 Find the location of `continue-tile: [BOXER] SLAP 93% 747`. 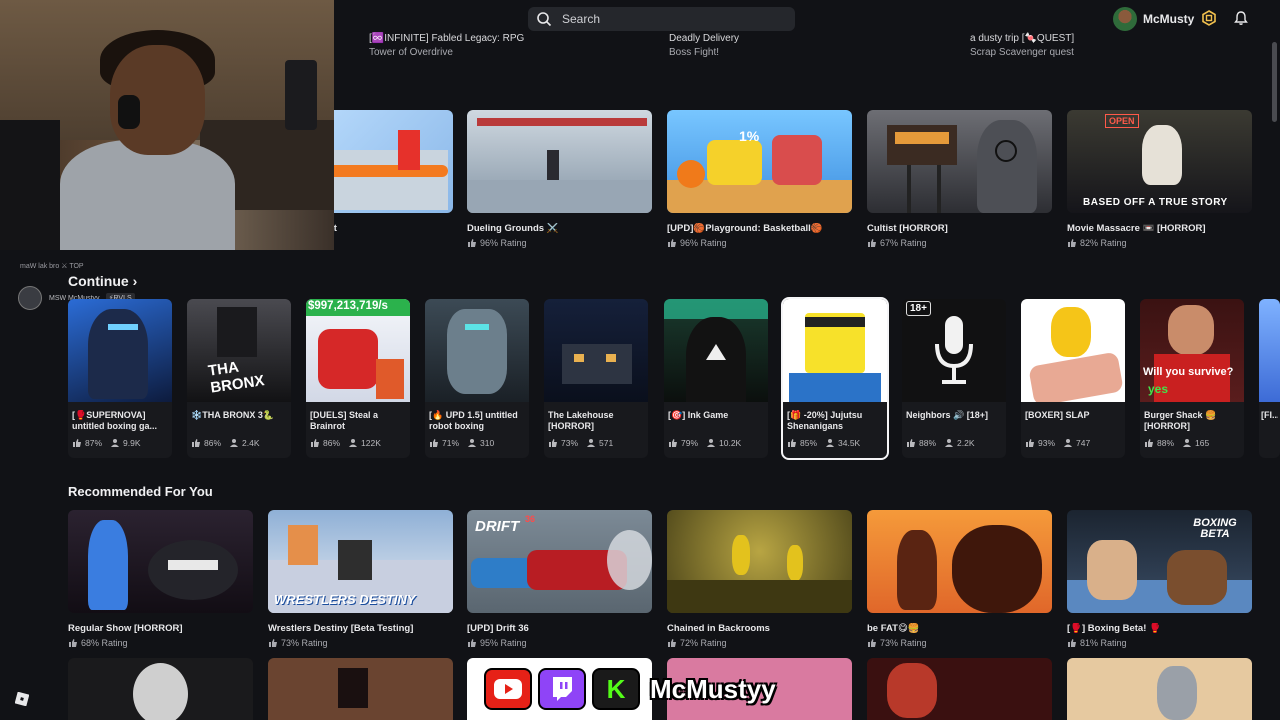

continue-tile: [BOXER] SLAP 93% 747 is located at coordinates (1073, 378).